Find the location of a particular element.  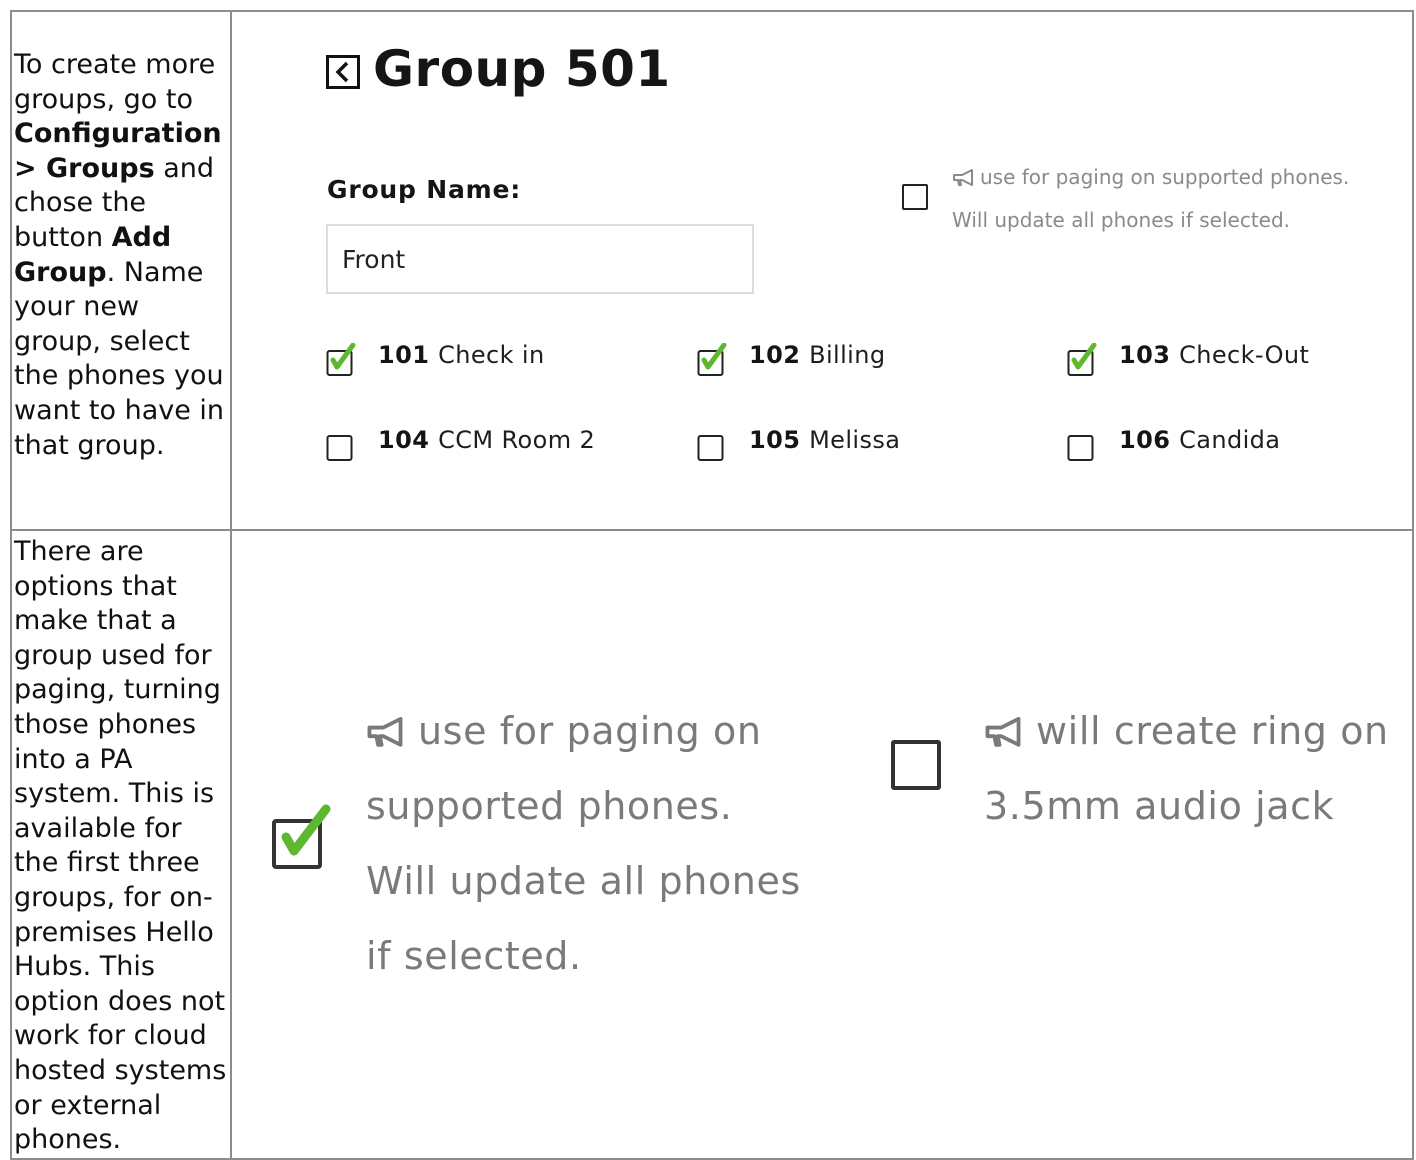

paging-checkbox is located at coordinates (915, 197).